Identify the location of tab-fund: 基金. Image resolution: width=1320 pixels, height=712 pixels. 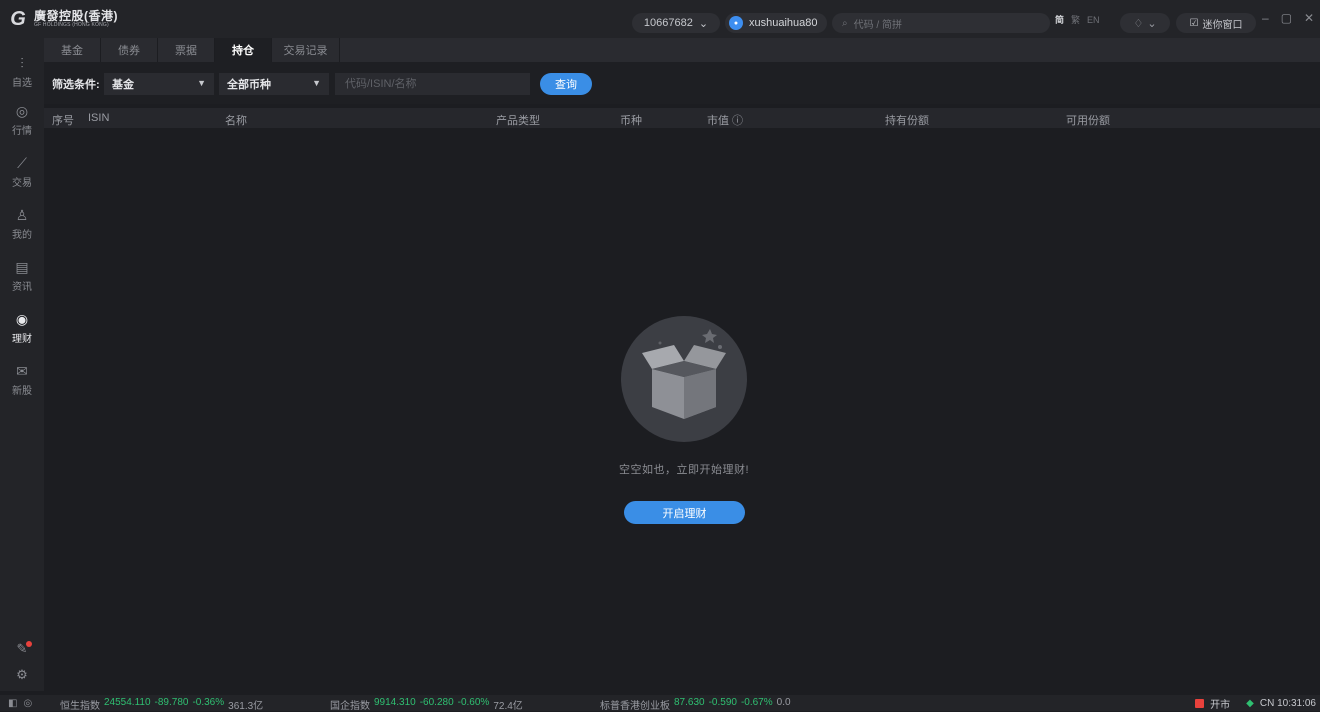
(72, 50).